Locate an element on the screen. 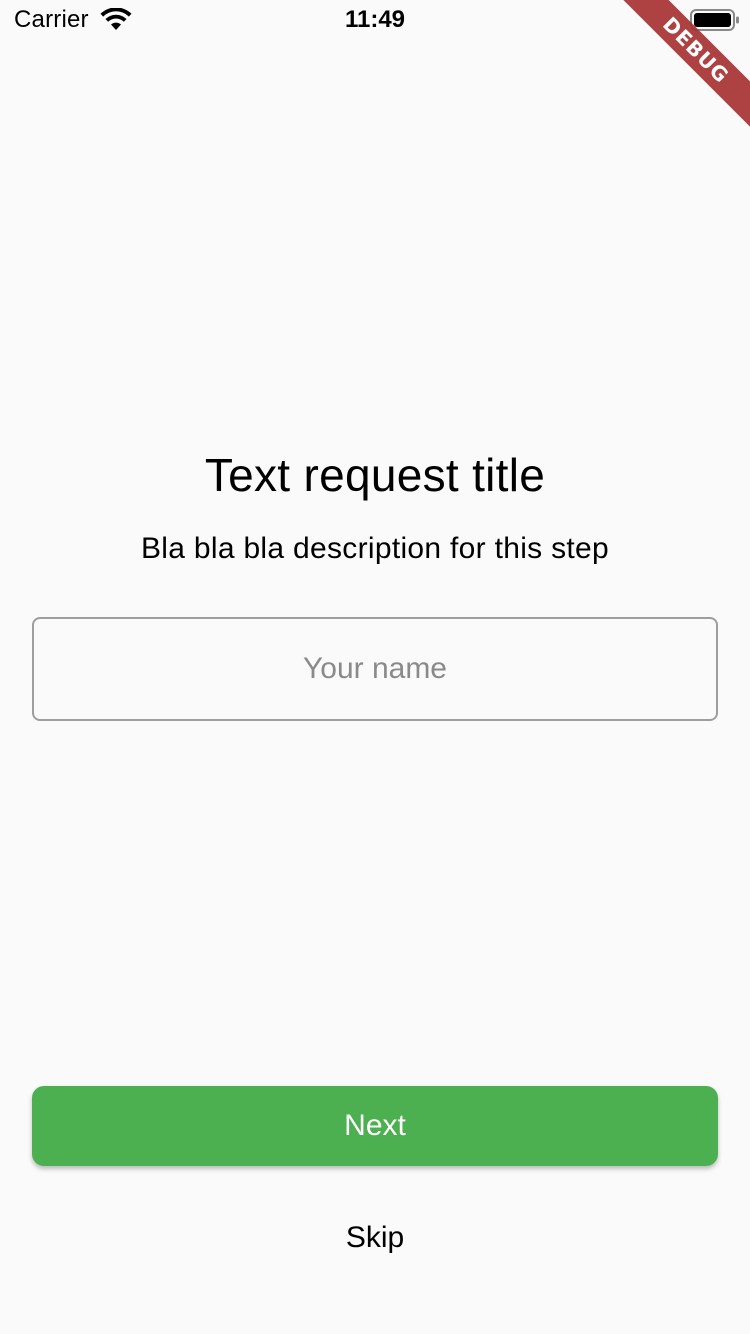  clock-time: 11:49 is located at coordinates (375, 19).